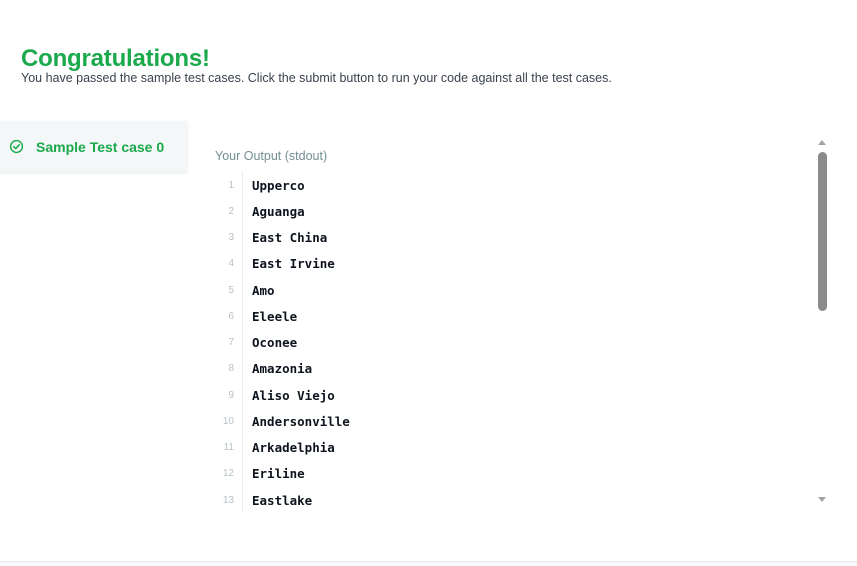  Describe the element at coordinates (229, 395) in the screenshot. I see `line-number: 9` at that location.